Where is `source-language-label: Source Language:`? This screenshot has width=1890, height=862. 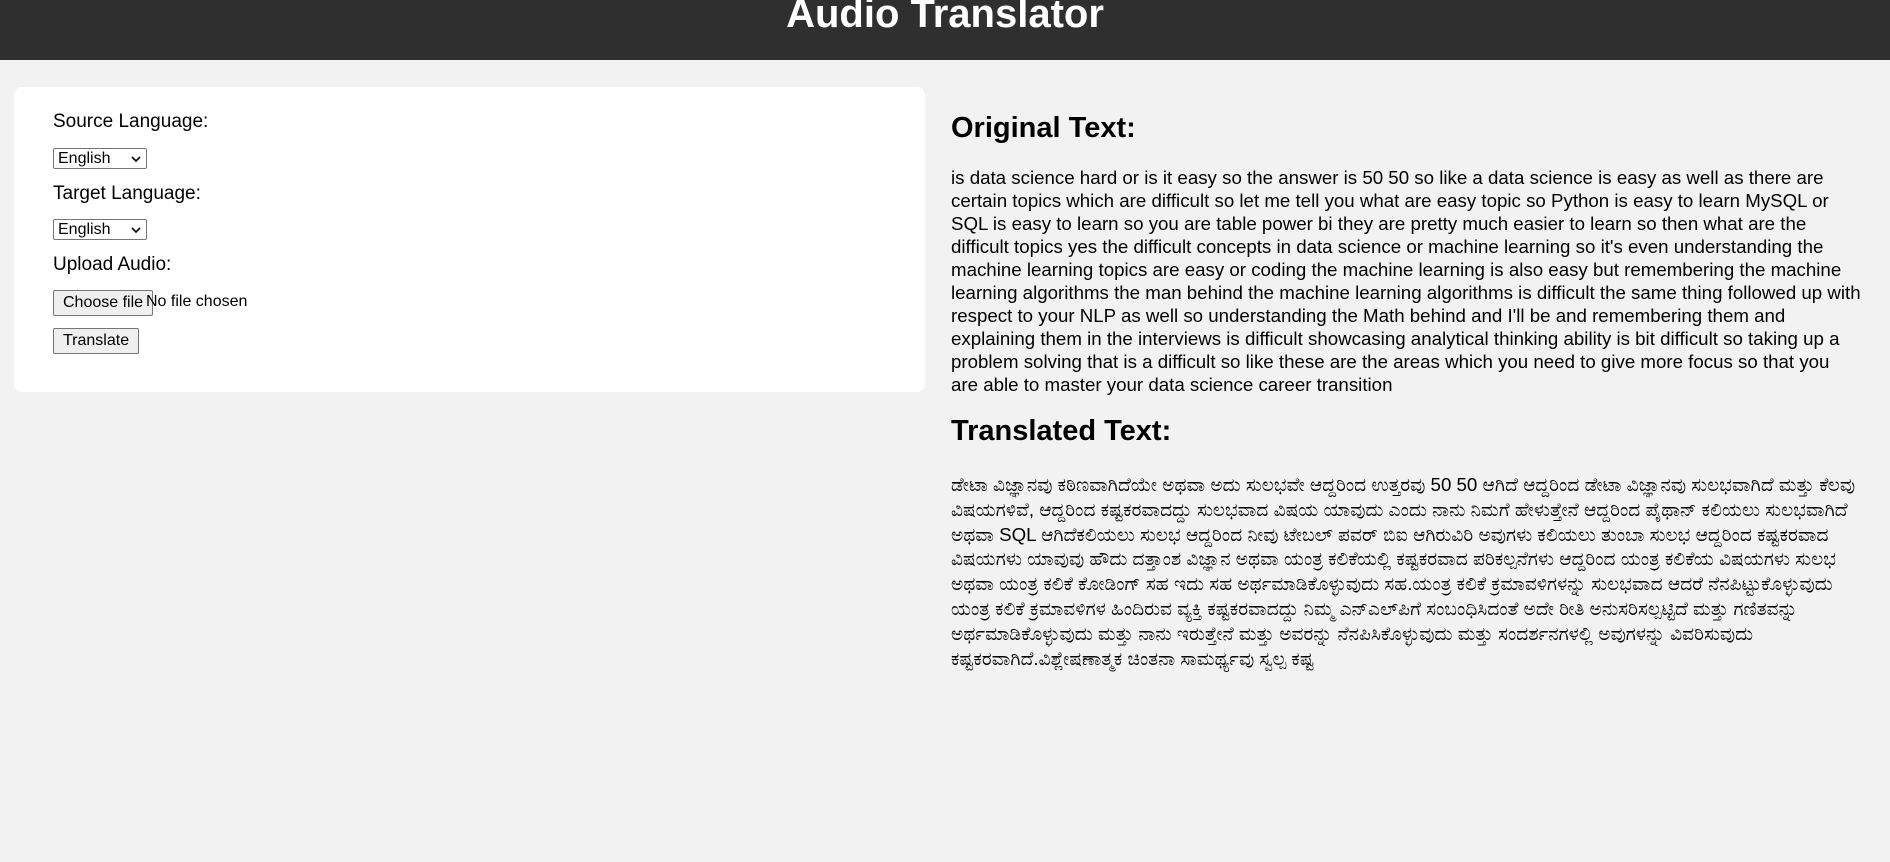
source-language-label: Source Language: is located at coordinates (131, 121).